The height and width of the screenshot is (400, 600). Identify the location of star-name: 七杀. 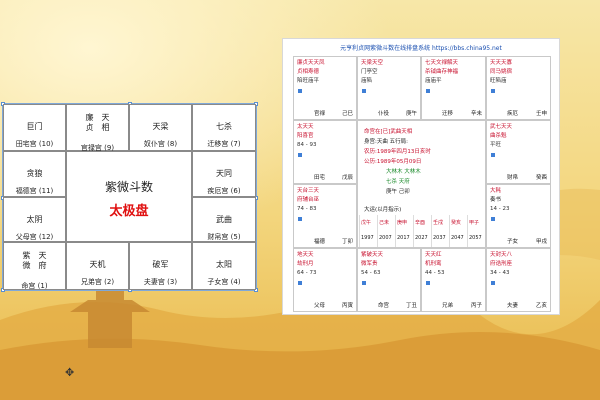
(224, 126).